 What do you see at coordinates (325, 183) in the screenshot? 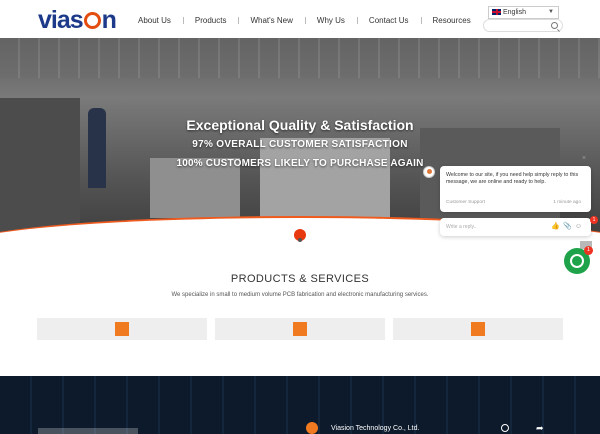
I see `hero-image-machine` at bounding box center [325, 183].